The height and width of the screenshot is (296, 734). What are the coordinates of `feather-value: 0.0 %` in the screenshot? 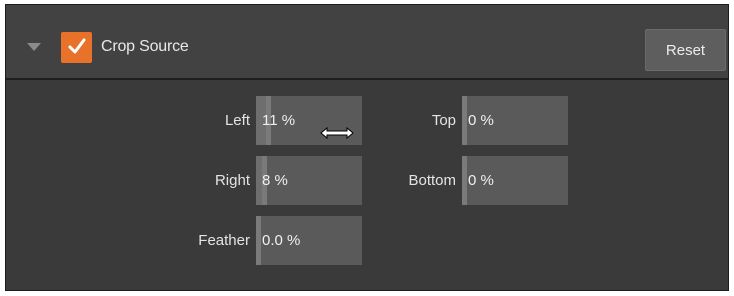 It's located at (281, 240).